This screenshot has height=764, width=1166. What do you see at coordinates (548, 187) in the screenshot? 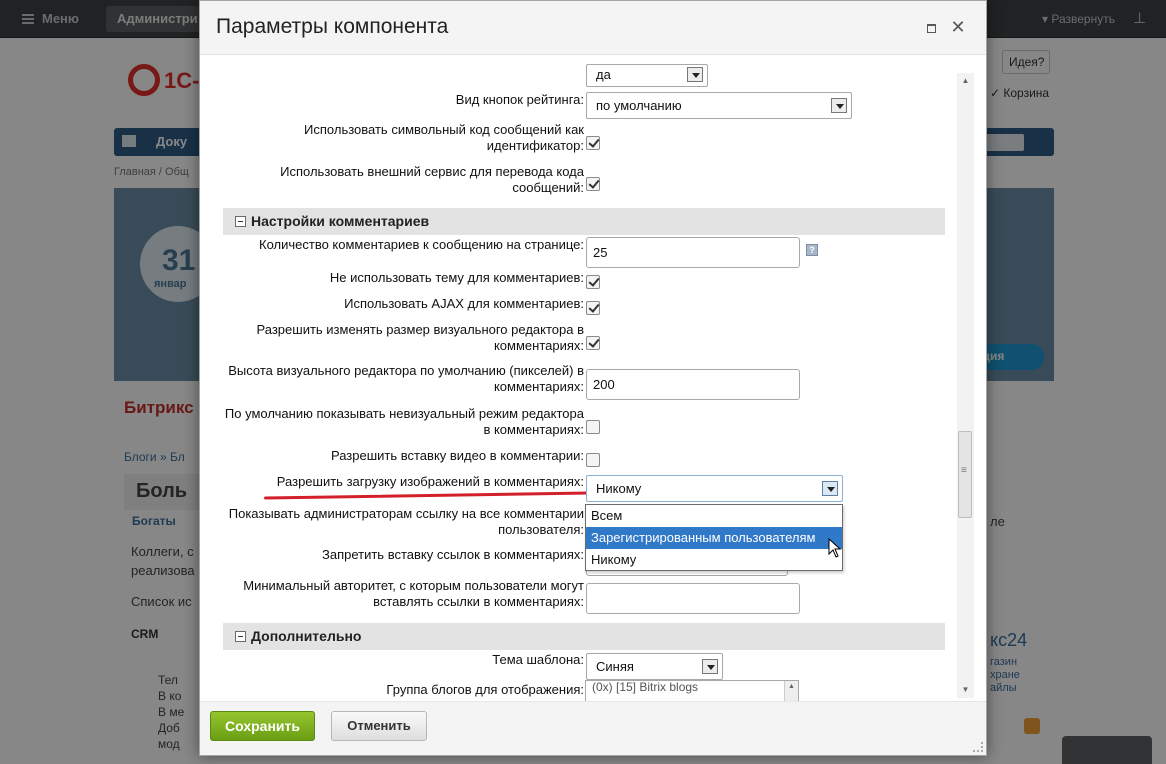
I see `label-line: сообщений:` at bounding box center [548, 187].